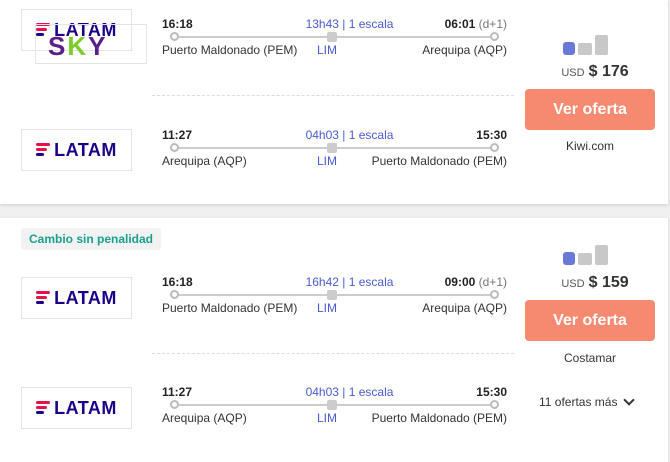 Image resolution: width=670 pixels, height=462 pixels. What do you see at coordinates (78, 46) in the screenshot?
I see `sky-logo-text: SKY` at bounding box center [78, 46].